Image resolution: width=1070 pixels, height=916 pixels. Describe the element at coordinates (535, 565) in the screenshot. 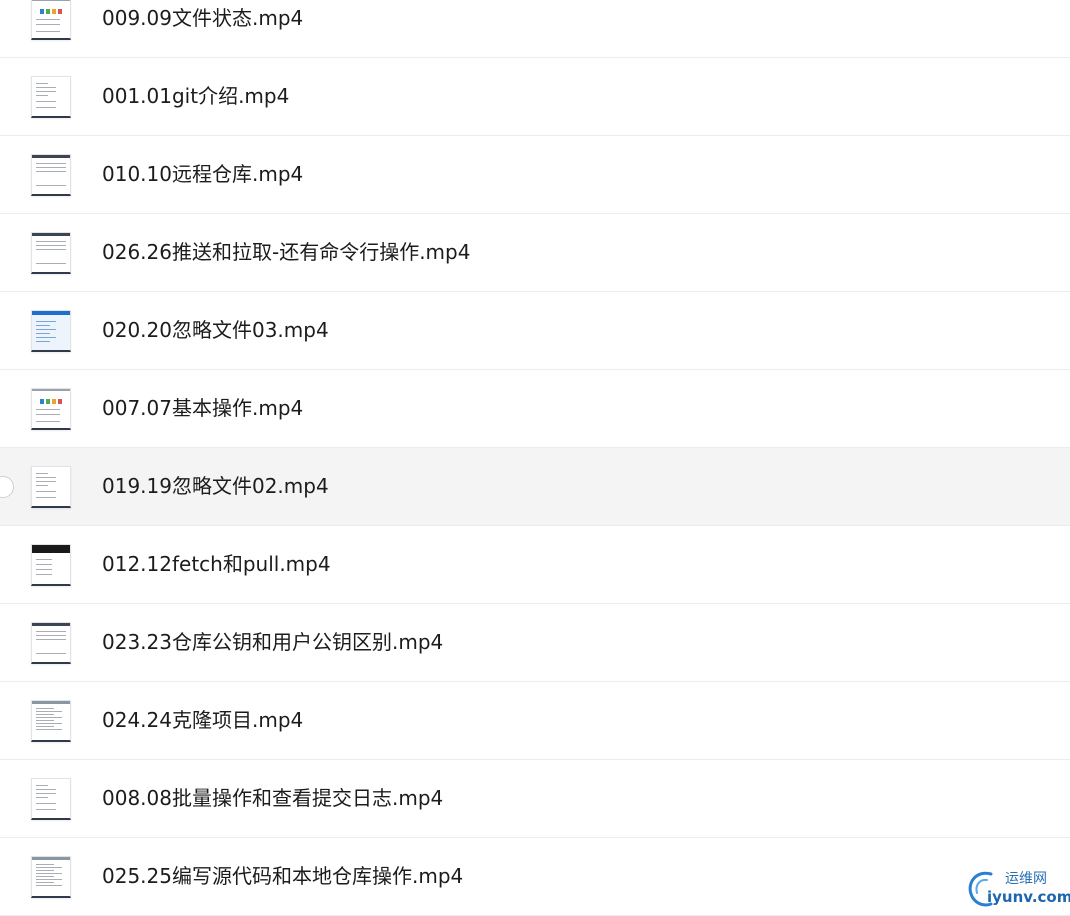

I see `file-row: 012.12fetch和pull.mp4` at that location.